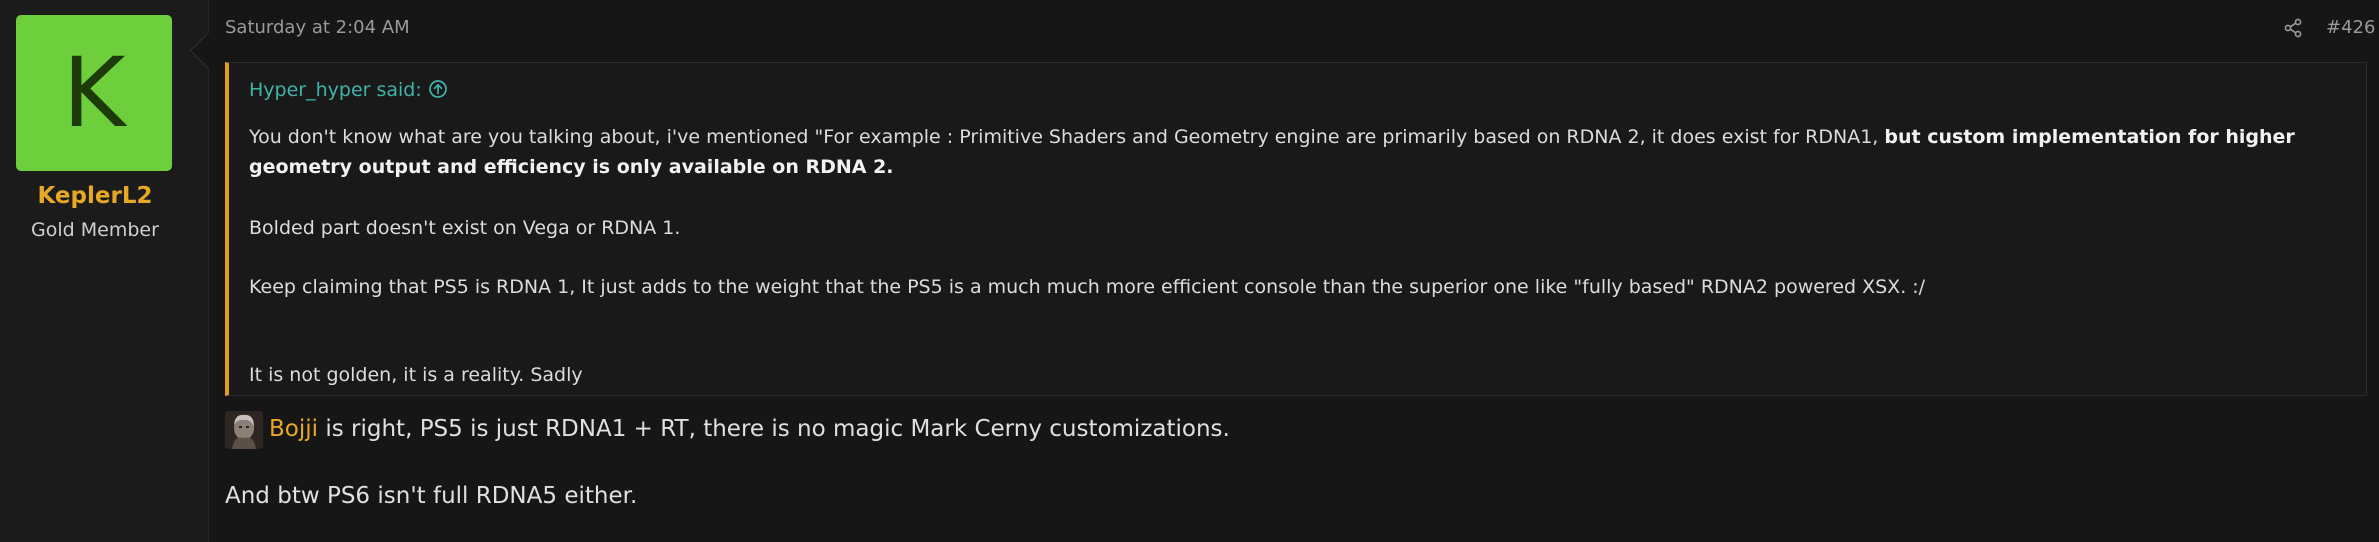 The image size is (2379, 542). What do you see at coordinates (317, 27) in the screenshot?
I see `post-date: Saturday at 2:04 AM` at bounding box center [317, 27].